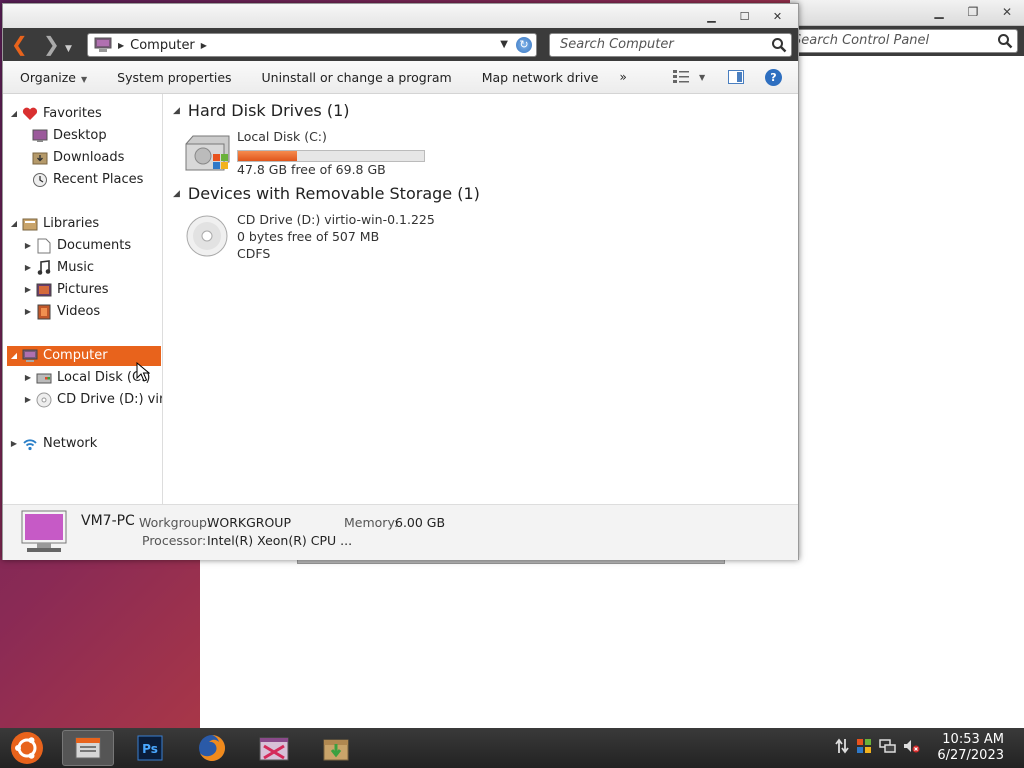 The height and width of the screenshot is (768, 1024). Describe the element at coordinates (504, 44) in the screenshot. I see `address-dropdown-icon: ▼` at that location.